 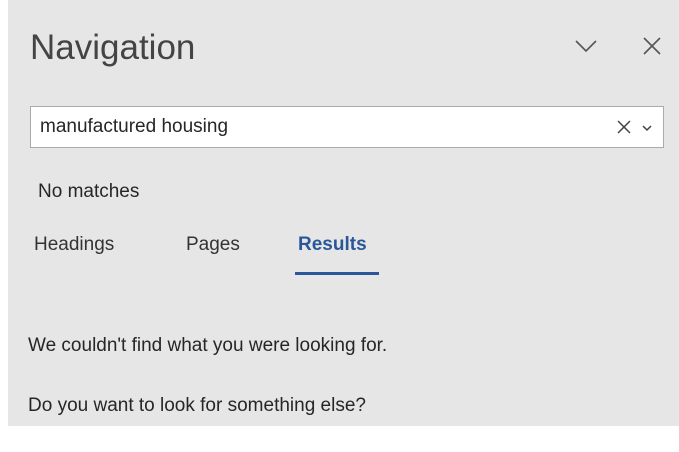 I want to click on search-suggestion-message: Do you want to look for something else?, so click(x=197, y=405).